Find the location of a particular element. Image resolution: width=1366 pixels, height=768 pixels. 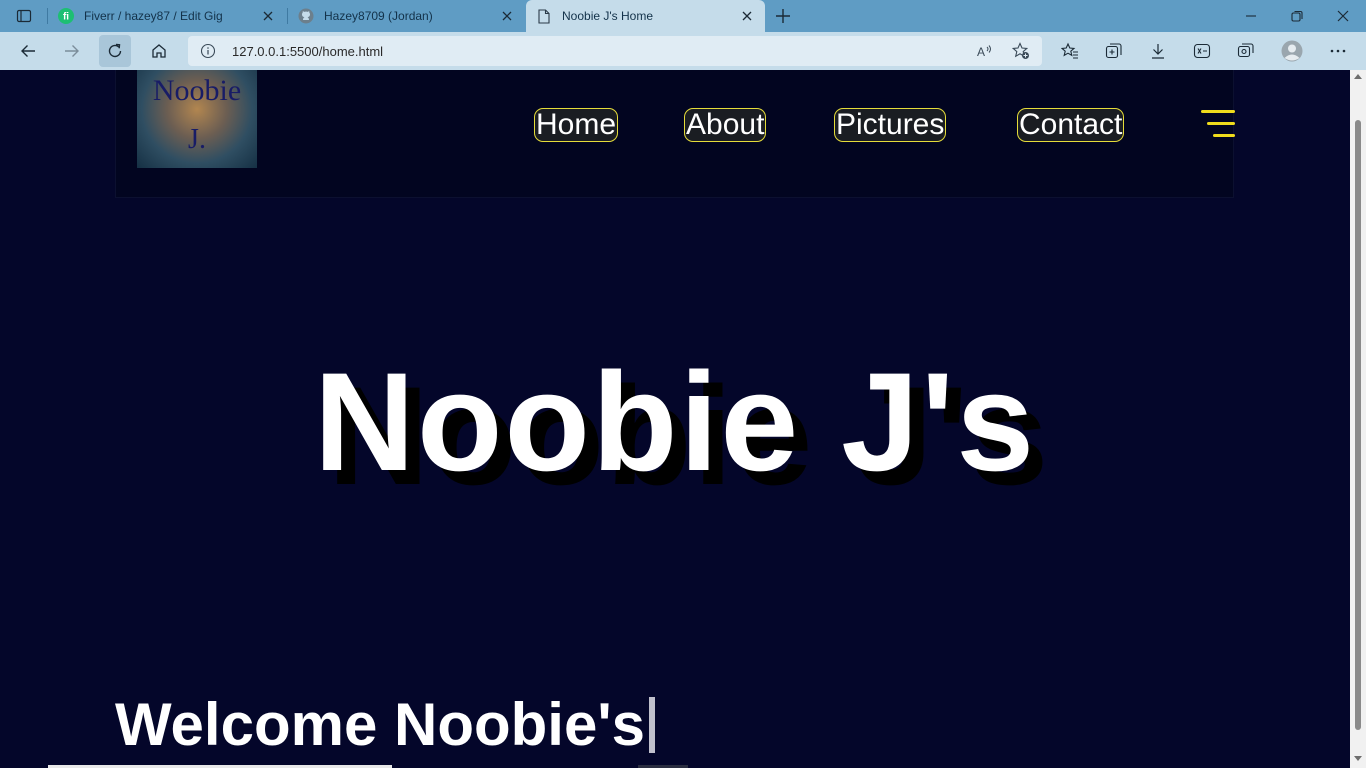

fiverr-icon: fi is located at coordinates (66, 16).